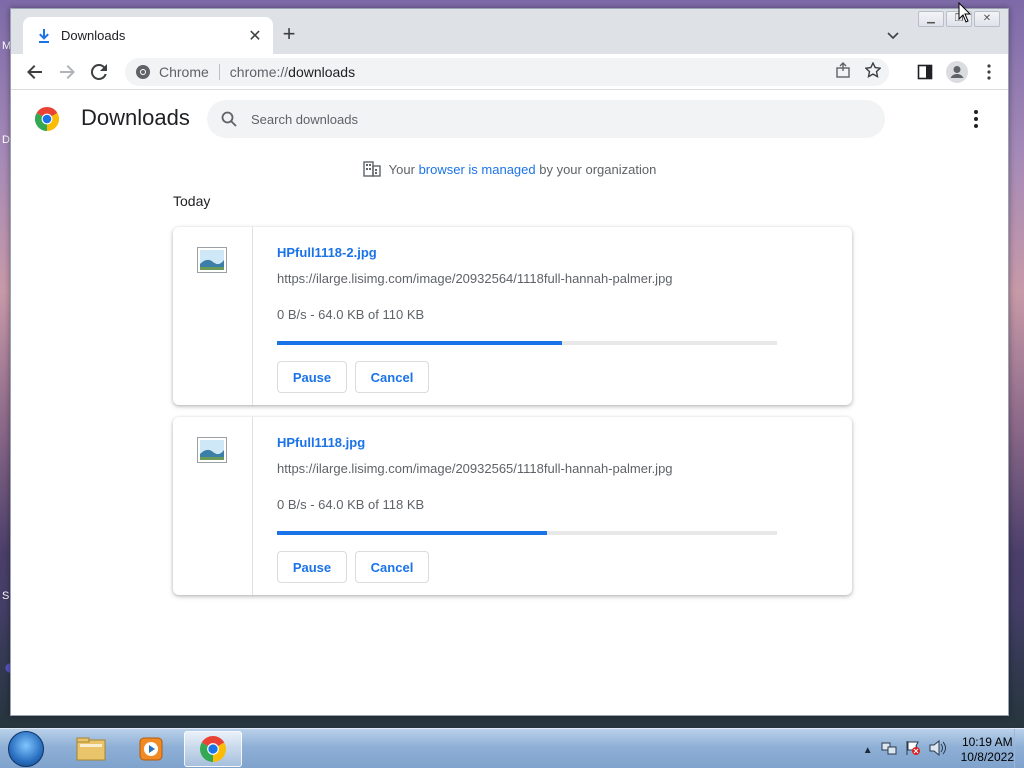 This screenshot has height=768, width=1024. I want to click on media-player-icon, so click(151, 749).